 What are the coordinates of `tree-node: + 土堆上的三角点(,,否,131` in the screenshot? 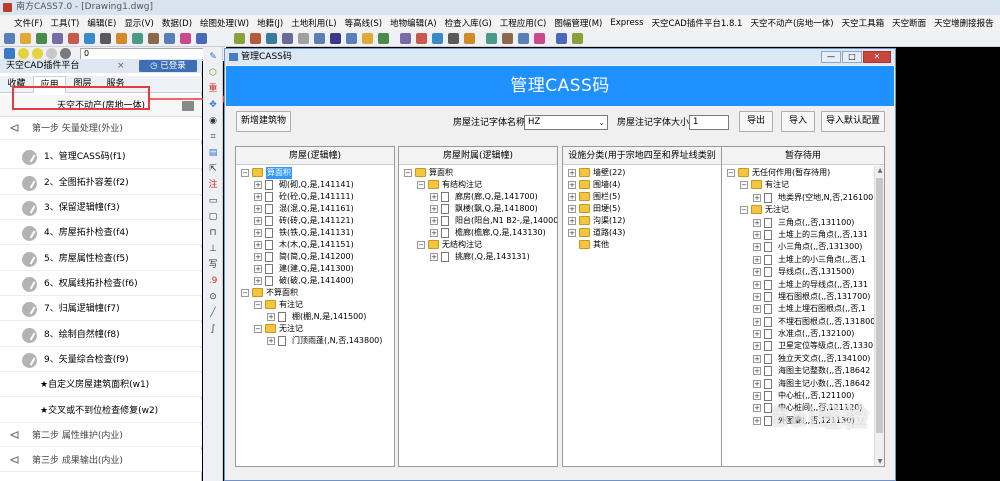 It's located at (803, 235).